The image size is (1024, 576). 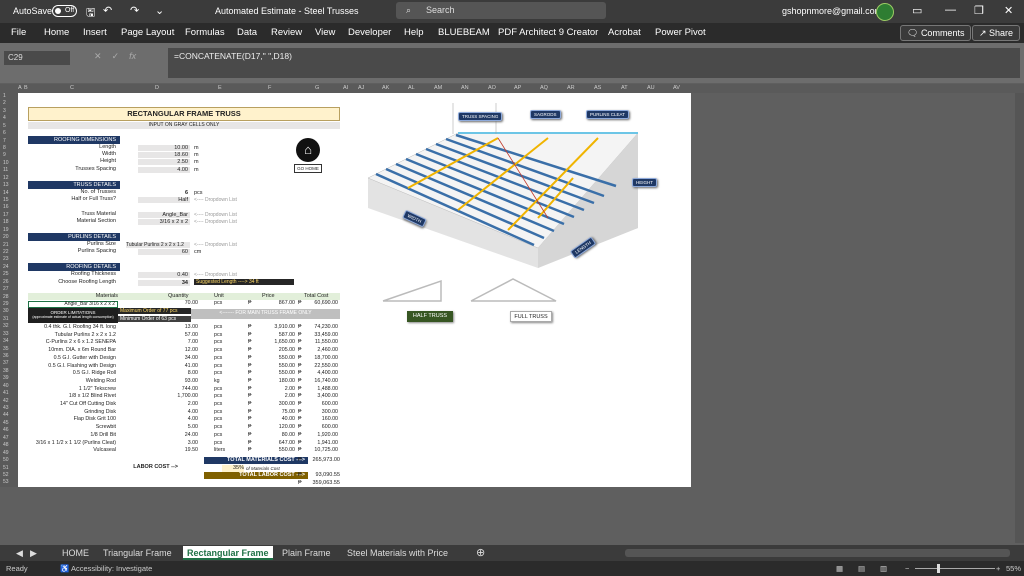 I want to click on row-header: 30, so click(x=6, y=311).